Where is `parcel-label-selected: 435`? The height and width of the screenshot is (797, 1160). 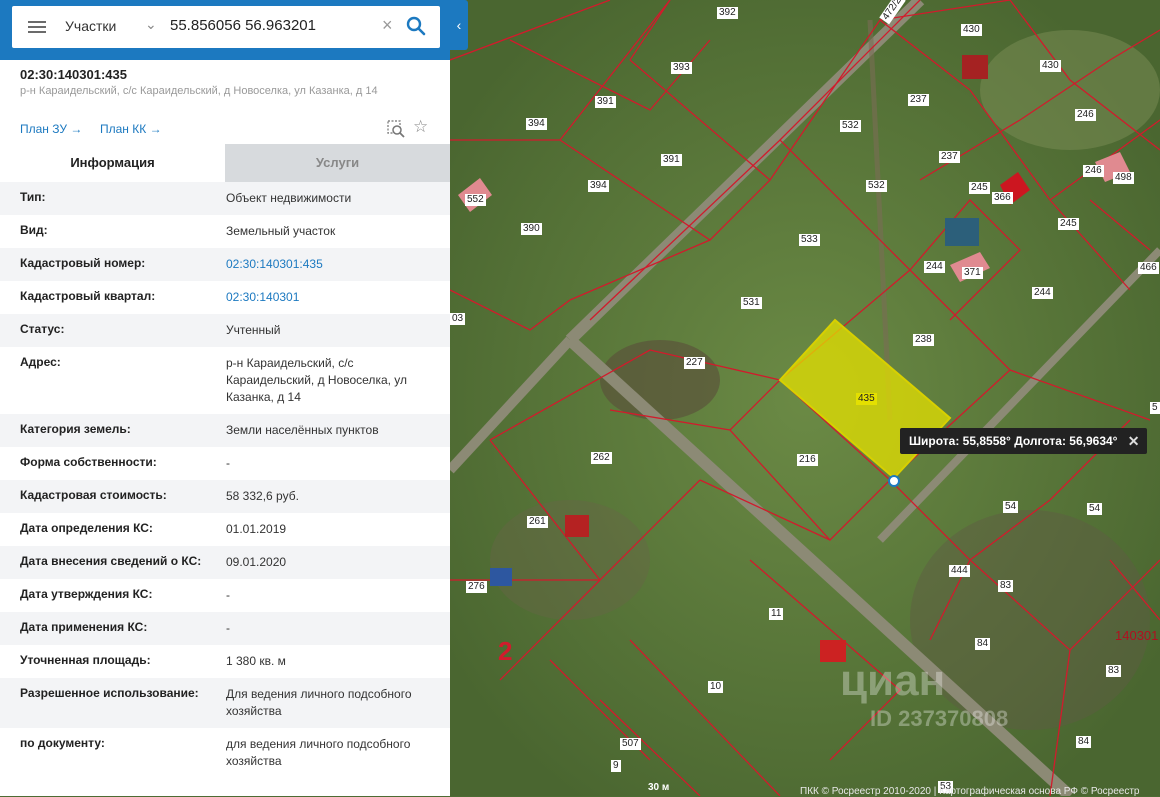
parcel-label-selected: 435 is located at coordinates (866, 399).